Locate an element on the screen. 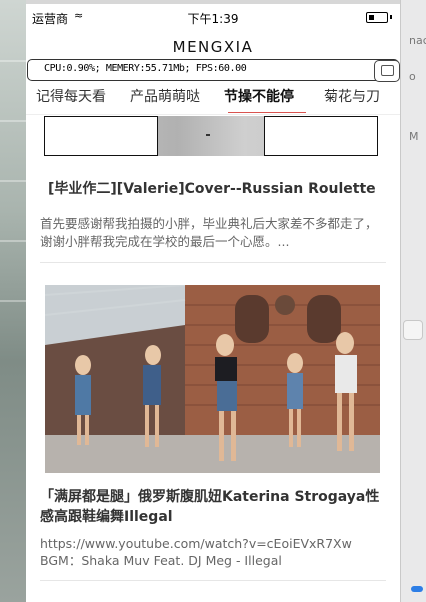  window-icon is located at coordinates (387, 70).